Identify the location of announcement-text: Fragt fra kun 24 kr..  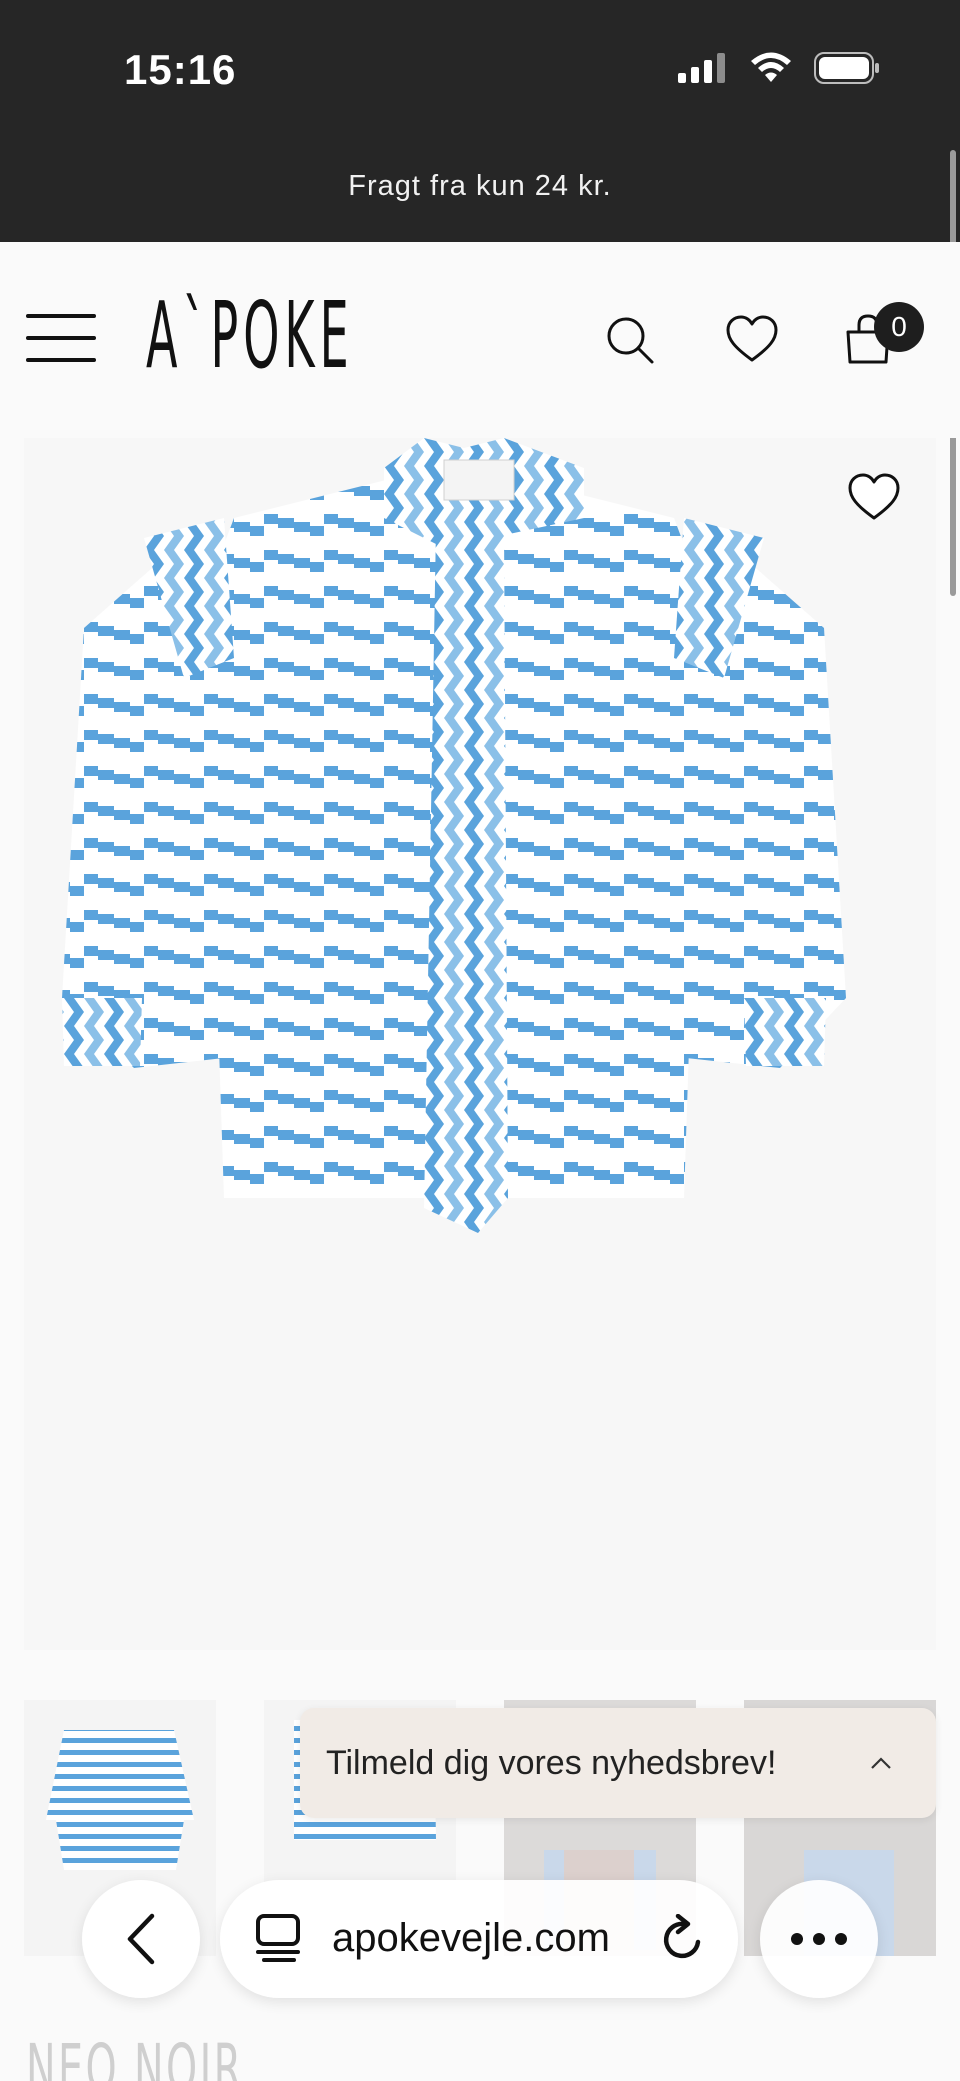
(480, 186).